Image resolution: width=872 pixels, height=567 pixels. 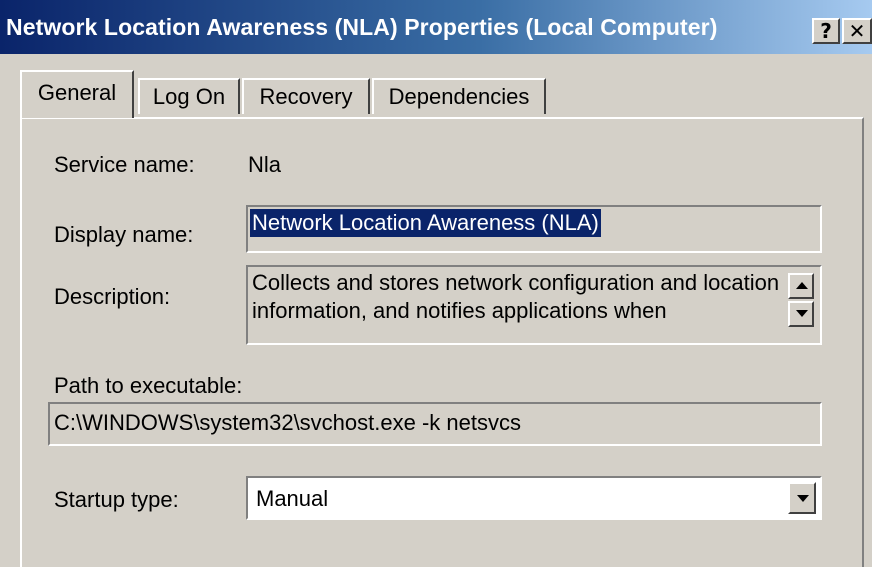 I want to click on arrow-up-icon, so click(x=802, y=285).